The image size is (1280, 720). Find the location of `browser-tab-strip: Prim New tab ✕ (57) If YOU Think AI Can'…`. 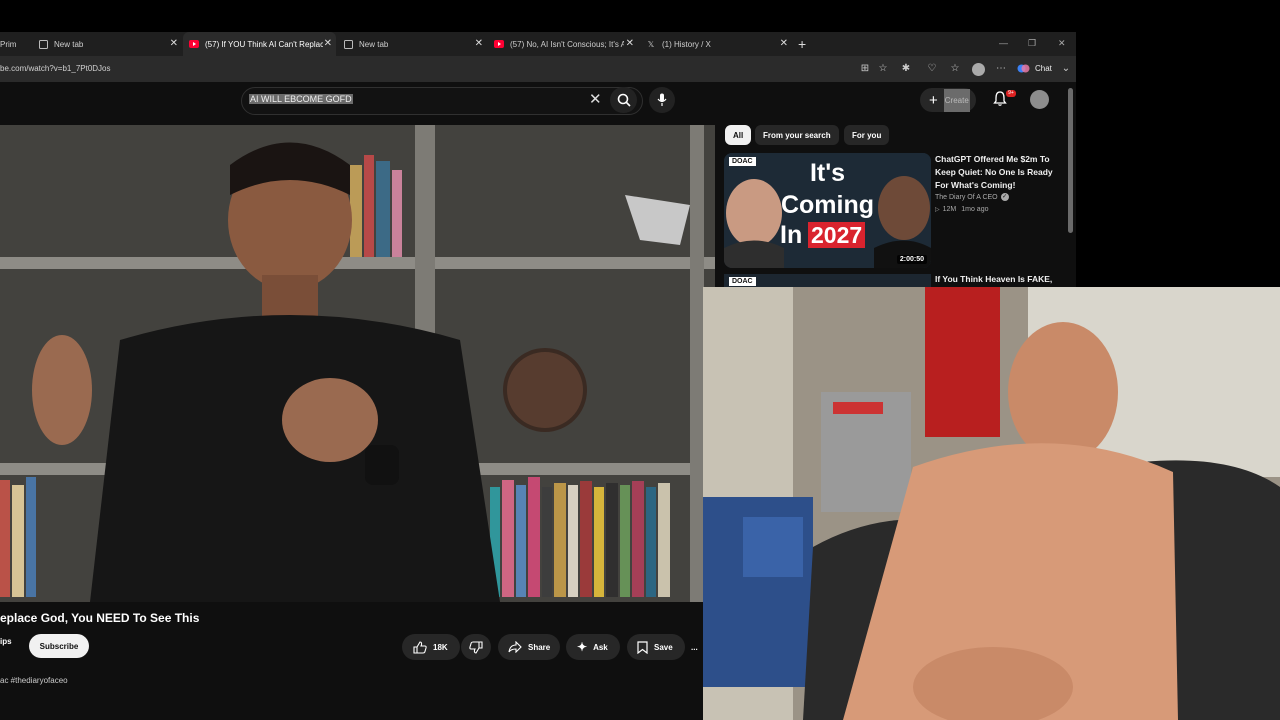

browser-tab-strip: Prim New tab ✕ (57) If YOU Think AI Can'… is located at coordinates (538, 44).